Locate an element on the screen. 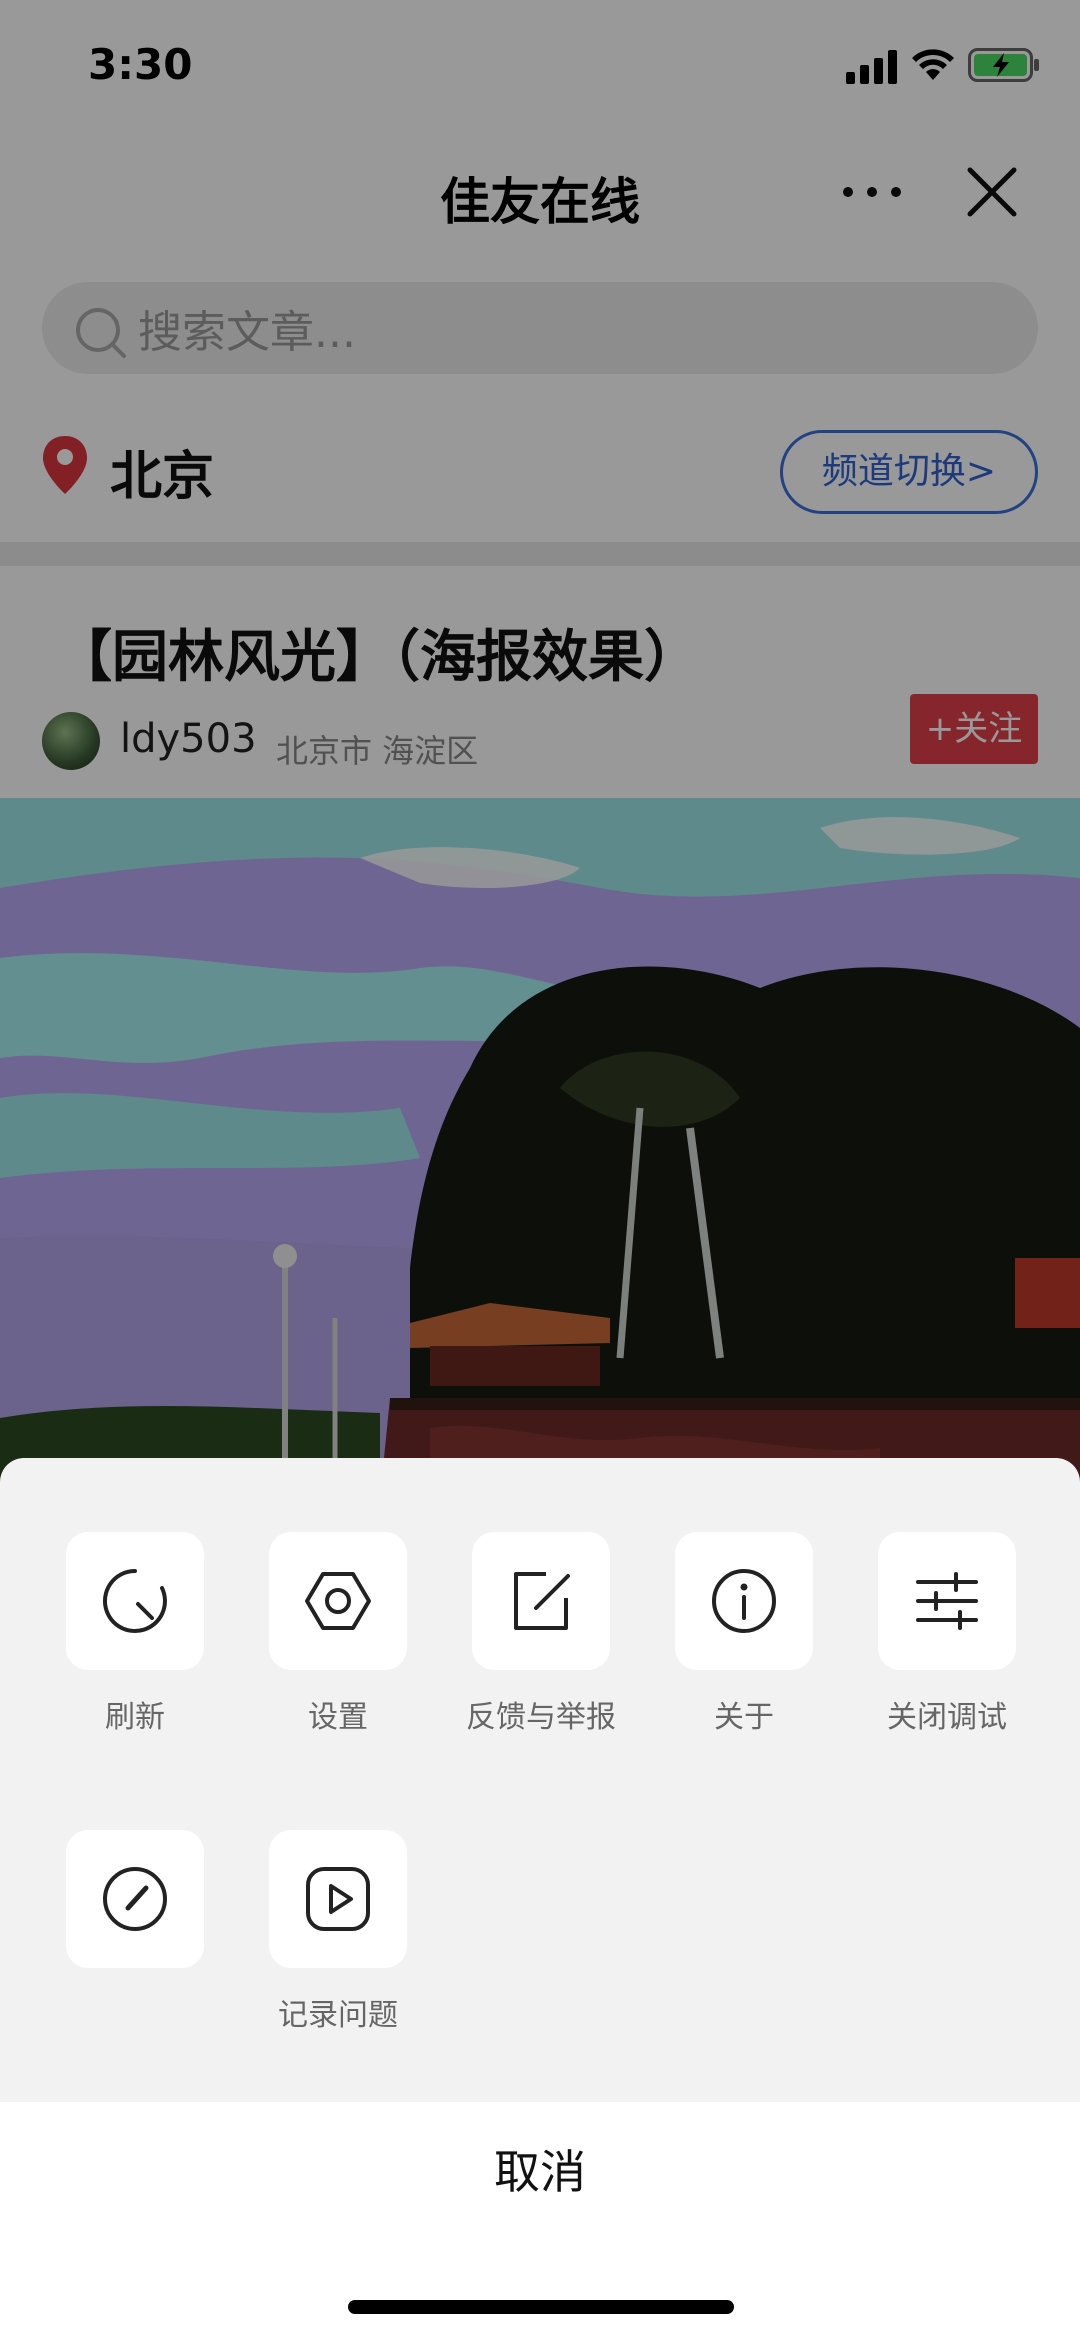 This screenshot has height=2339, width=1080. settings-icon is located at coordinates (338, 1601).